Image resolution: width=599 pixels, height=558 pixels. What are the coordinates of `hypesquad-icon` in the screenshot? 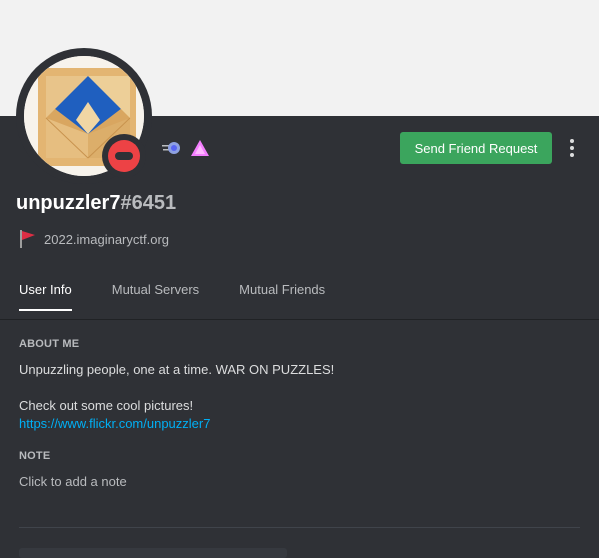 It's located at (172, 148).